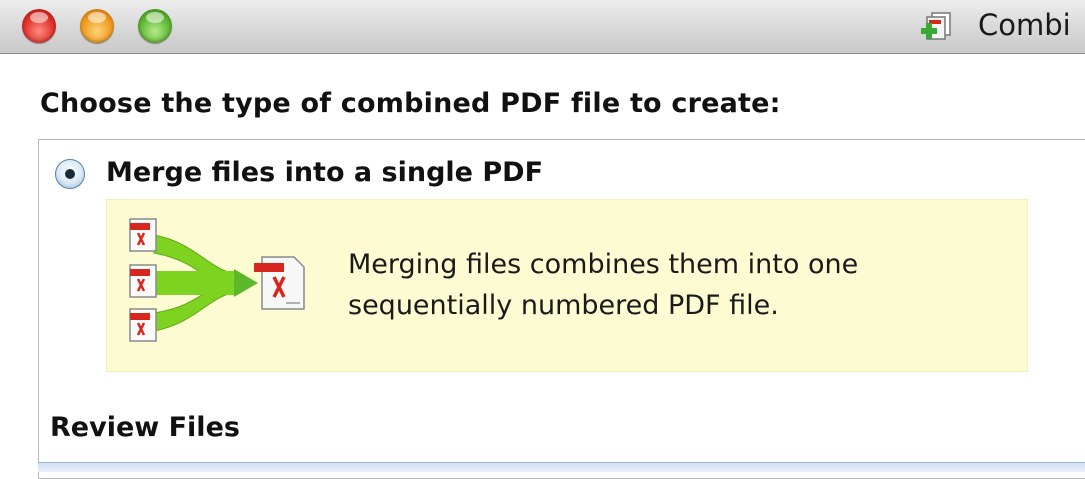  I want to click on review-files-heading: Review Files, so click(145, 427).